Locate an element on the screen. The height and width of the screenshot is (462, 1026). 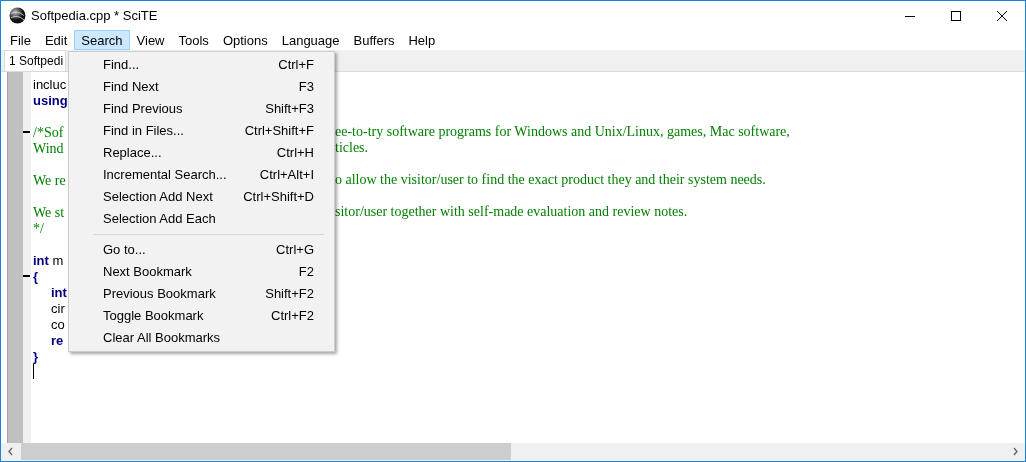
menu-option: Find in Files... Ctrl+Shift+F is located at coordinates (201, 131).